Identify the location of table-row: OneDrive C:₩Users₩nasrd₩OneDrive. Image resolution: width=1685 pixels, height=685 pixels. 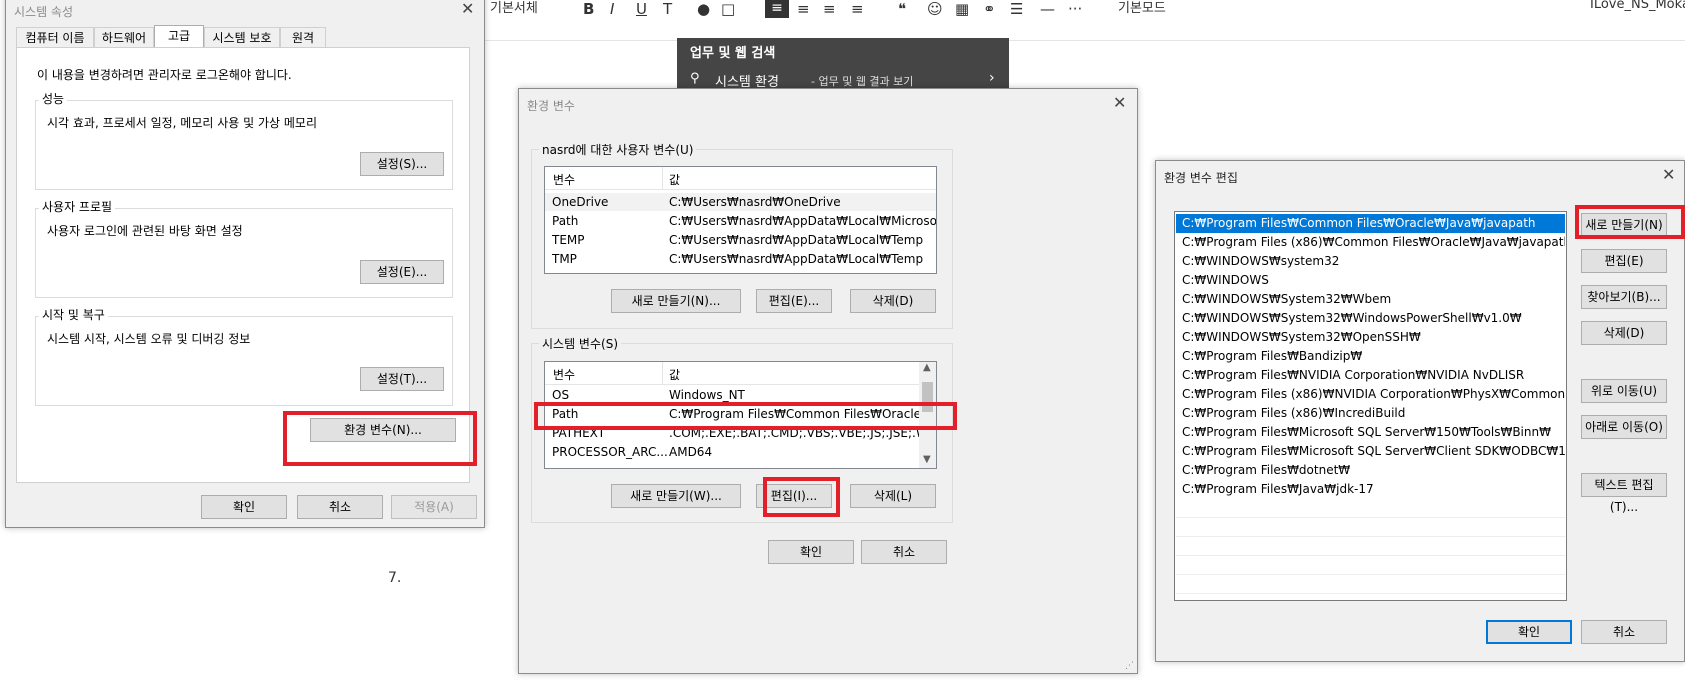
(740, 202).